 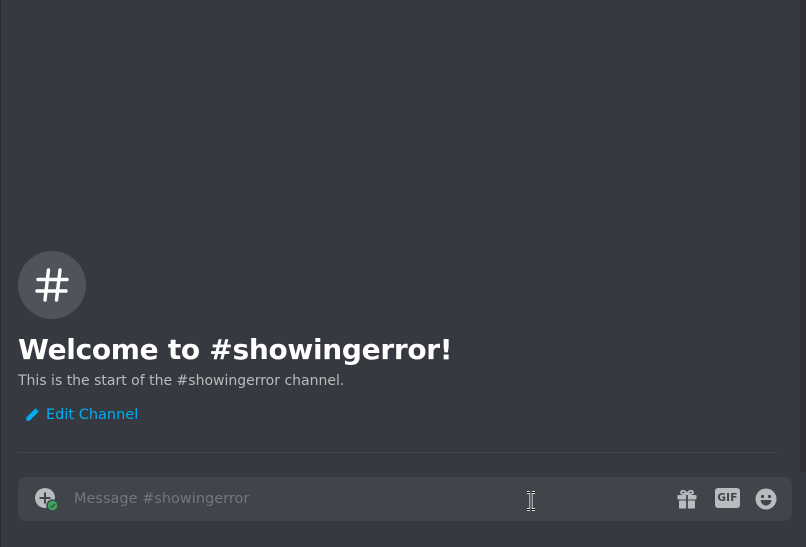 I want to click on gif-button: GIF, so click(x=727, y=498).